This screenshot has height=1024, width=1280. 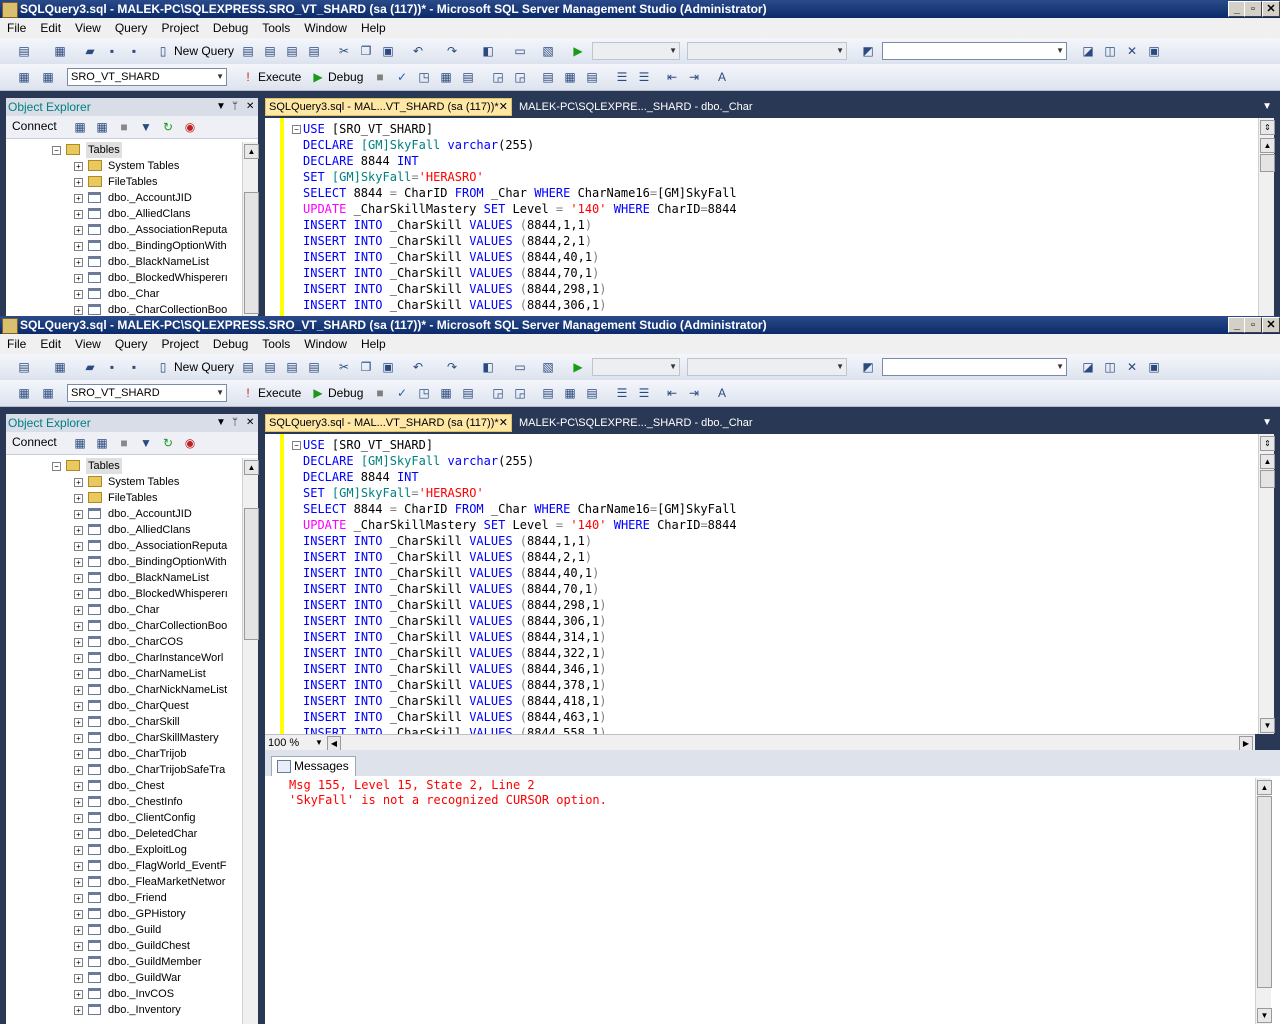 I want to click on tree-node-folder: + System Tables, so click(x=126, y=482).